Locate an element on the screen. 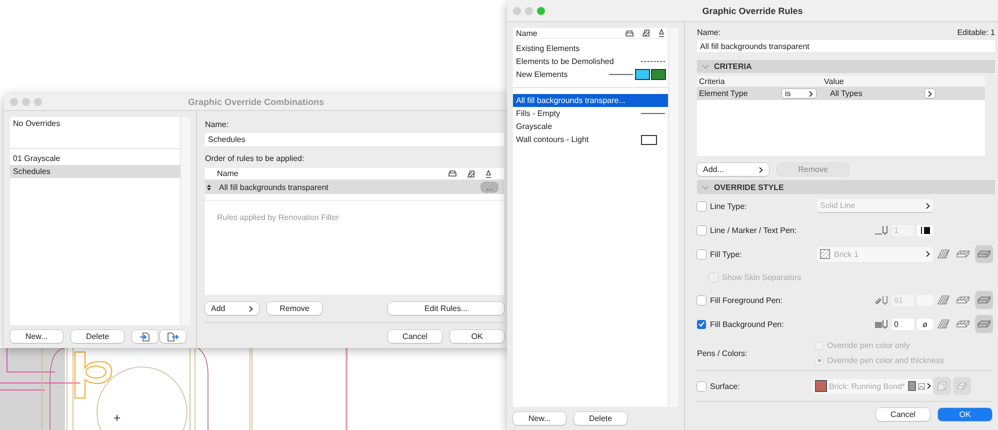  list-item: Grayscale is located at coordinates (590, 126).